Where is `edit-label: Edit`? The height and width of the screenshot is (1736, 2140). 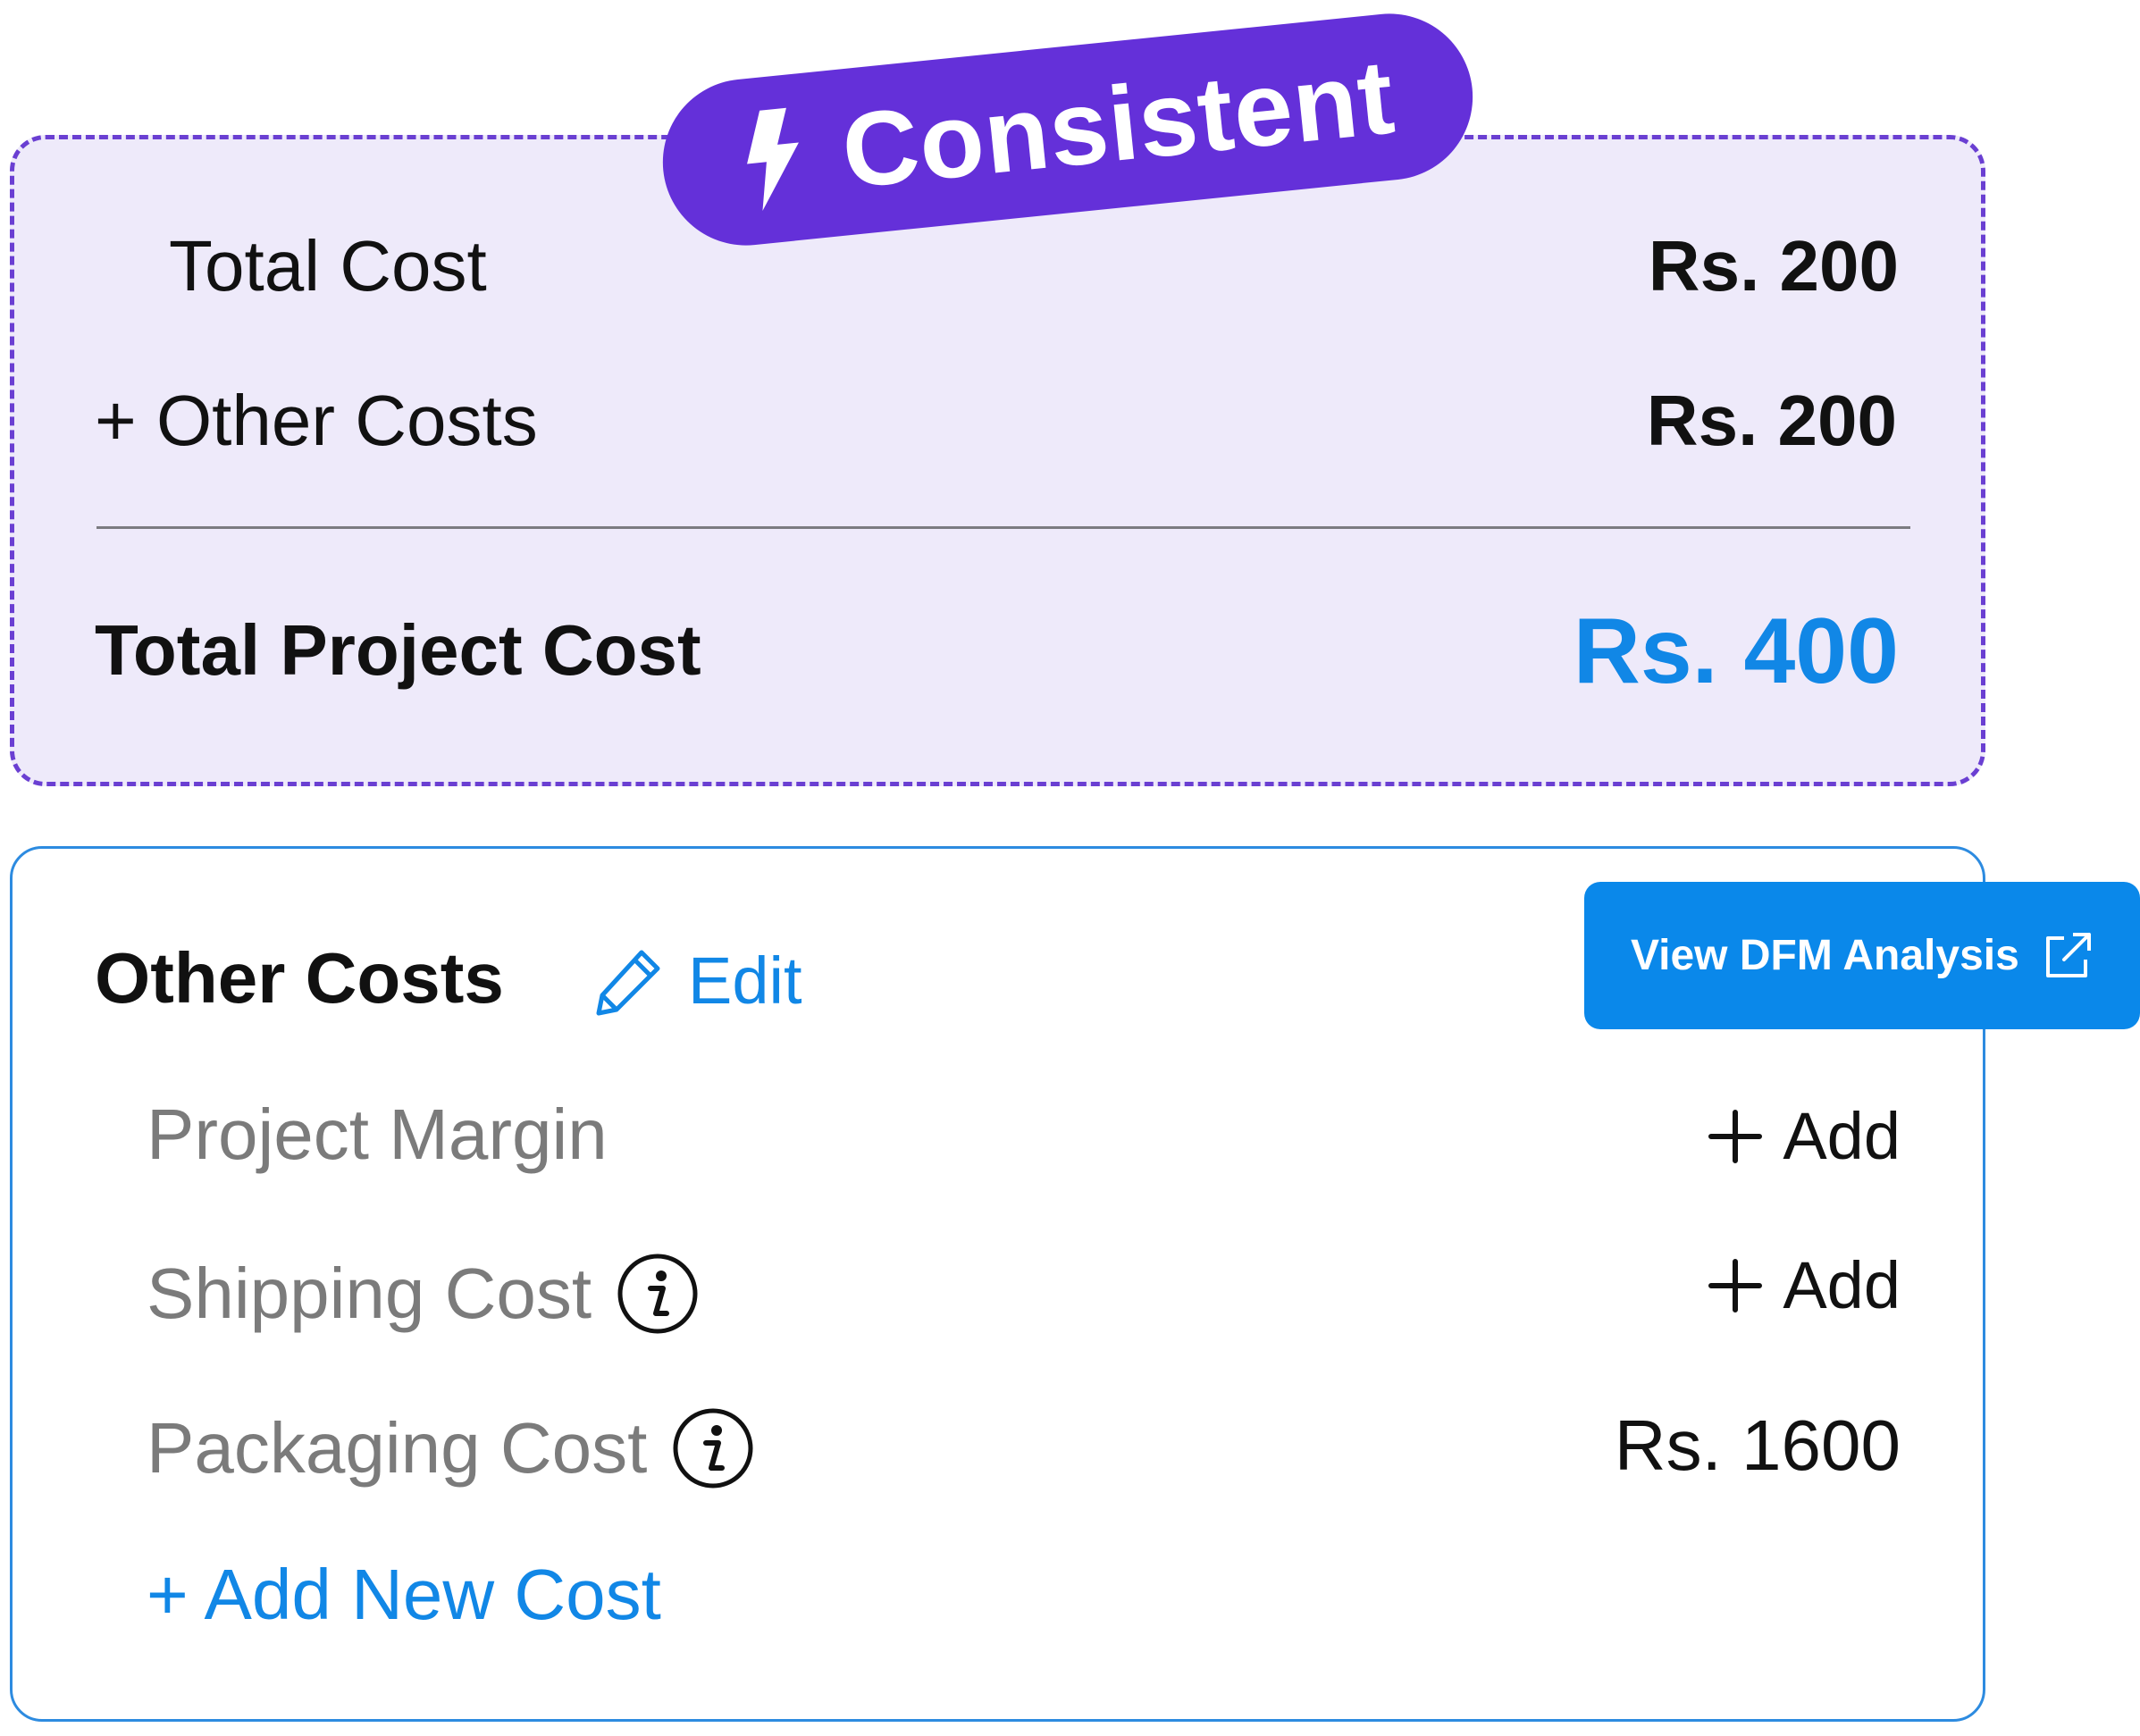 edit-label: Edit is located at coordinates (745, 980).